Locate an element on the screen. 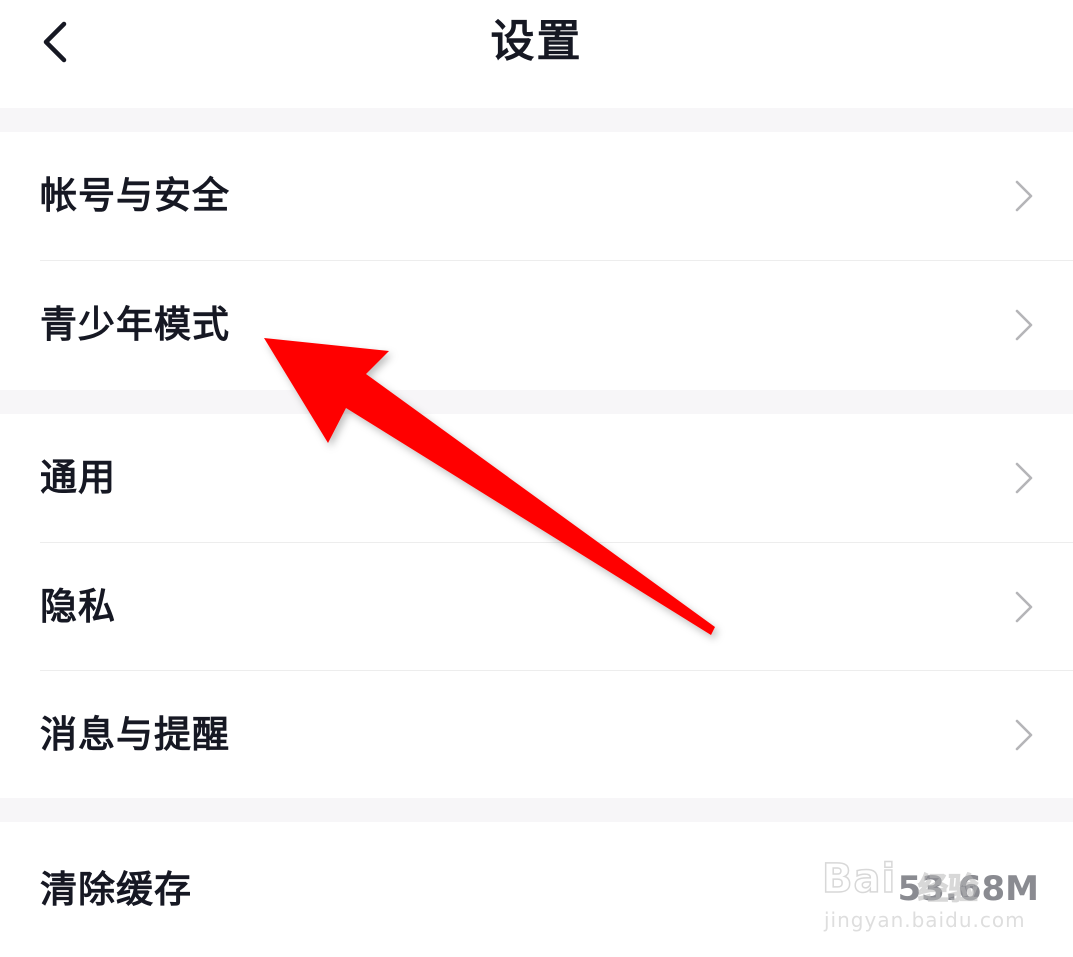 The height and width of the screenshot is (957, 1073). settings-group-storage: 清除缓存 53.68M is located at coordinates (536, 889).